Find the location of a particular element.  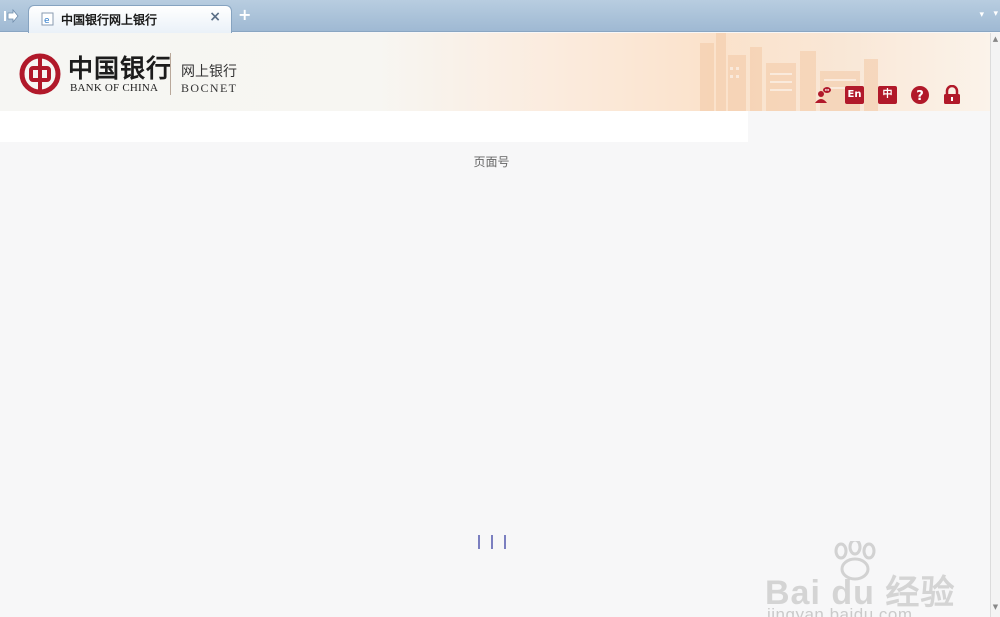

svg-text: e is located at coordinates (47, 21).